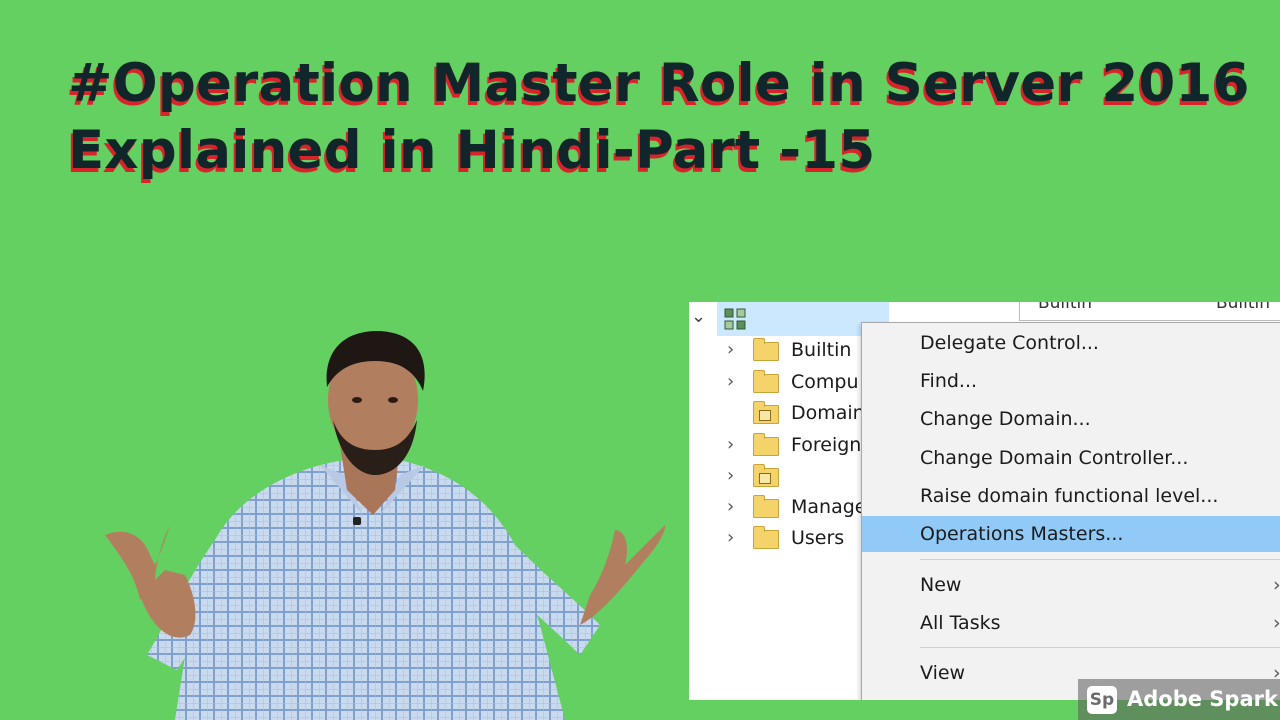 The width and height of the screenshot is (1280, 720). I want to click on collapse-chevron-icon: ⌄, so click(698, 316).